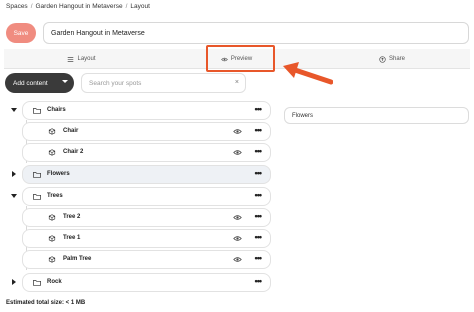 This screenshot has width=474, height=312. Describe the element at coordinates (46, 303) in the screenshot. I see `estimated-size-text: Estimated total size: < 1 MB` at that location.